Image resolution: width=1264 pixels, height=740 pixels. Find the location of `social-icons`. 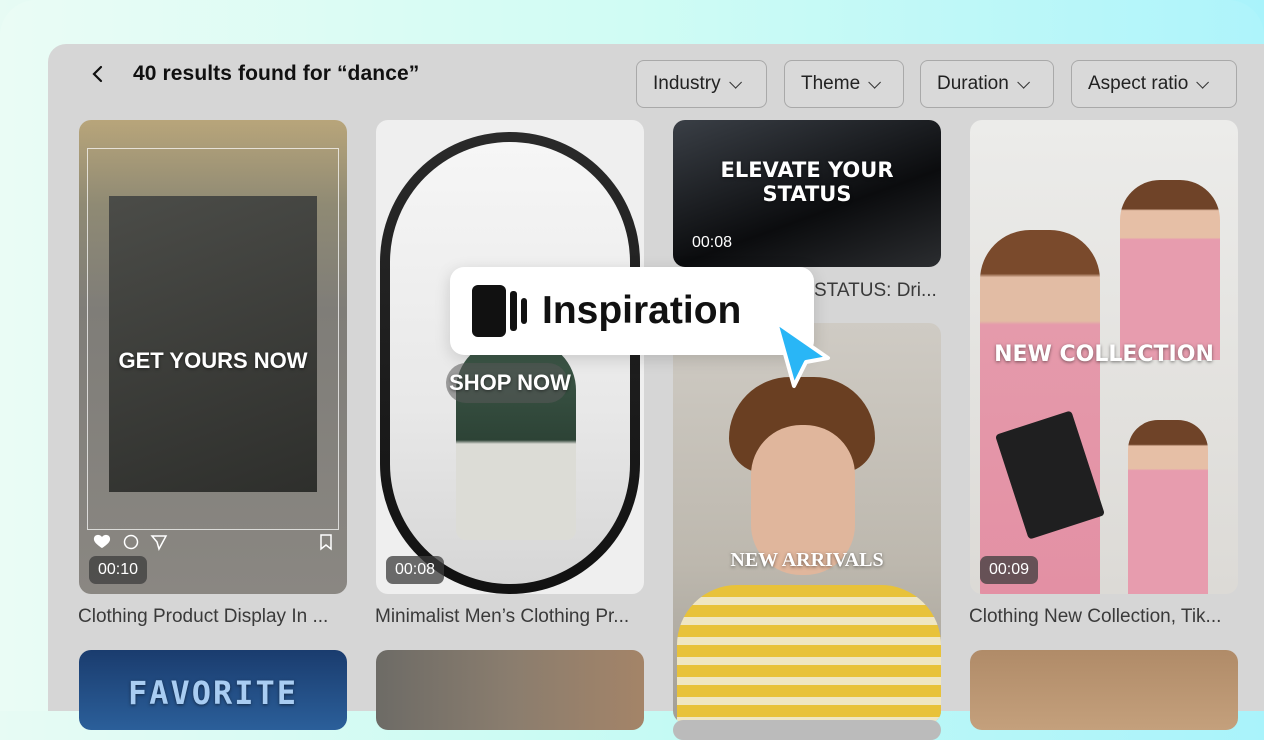

social-icons is located at coordinates (212, 542).